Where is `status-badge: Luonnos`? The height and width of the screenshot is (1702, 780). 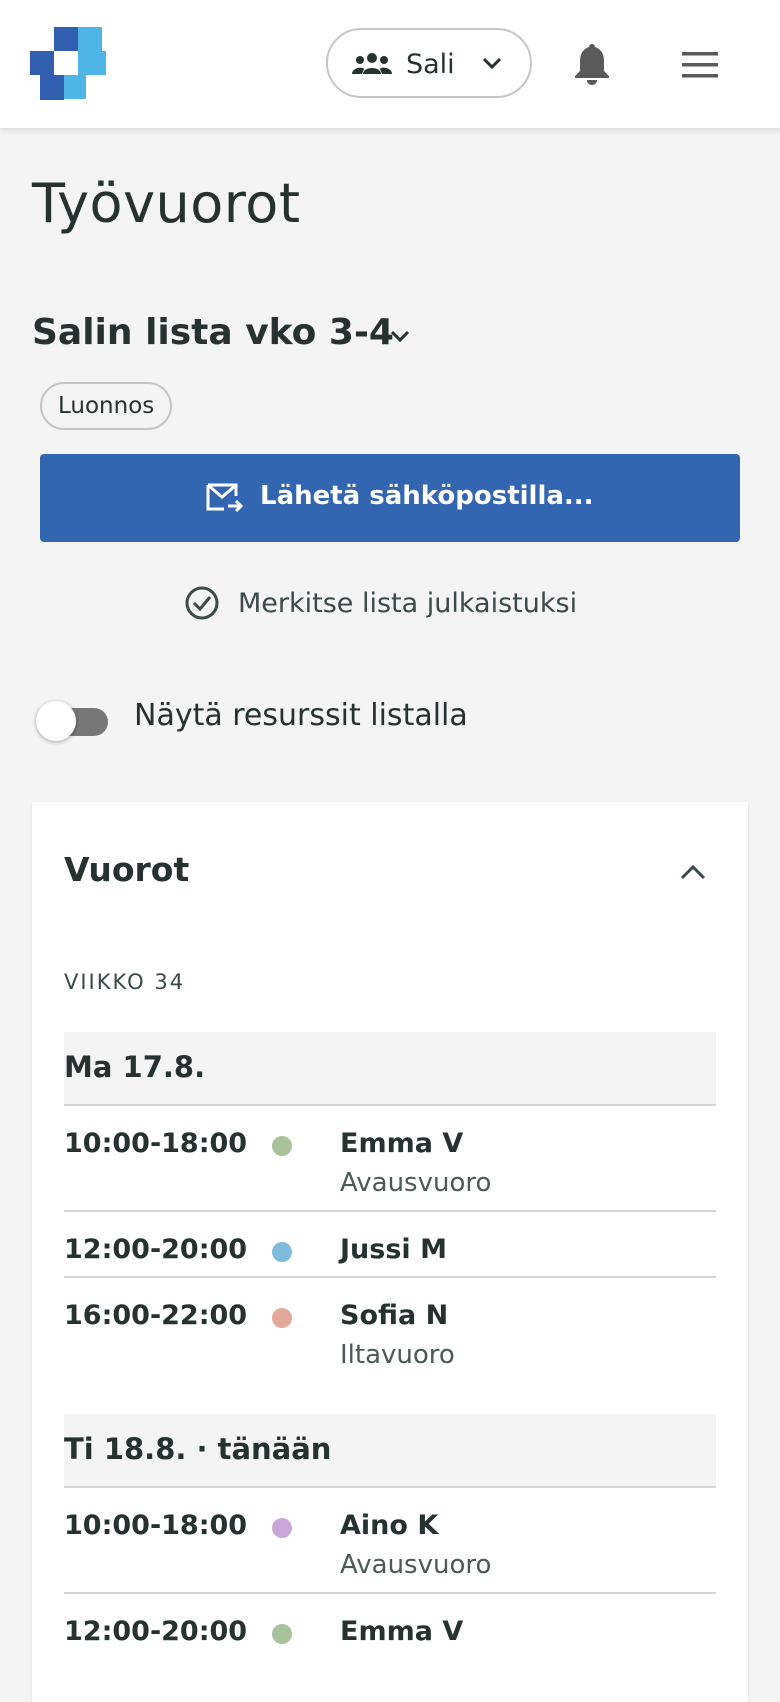 status-badge: Luonnos is located at coordinates (106, 406).